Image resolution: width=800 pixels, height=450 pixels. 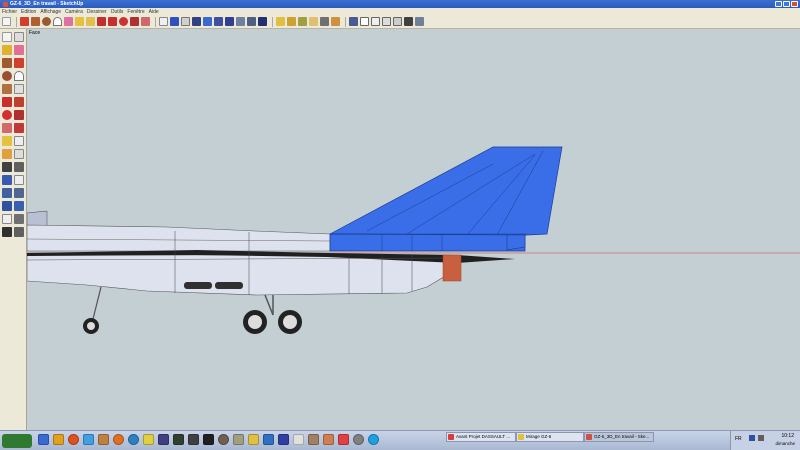 I want to click on iso-view-icon, so click(x=353, y=21).